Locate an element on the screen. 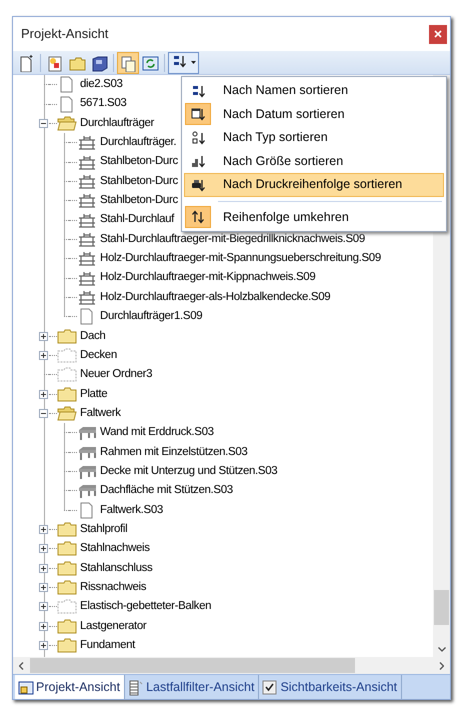  menu-item: Nach Typ sortieren is located at coordinates (314, 138).